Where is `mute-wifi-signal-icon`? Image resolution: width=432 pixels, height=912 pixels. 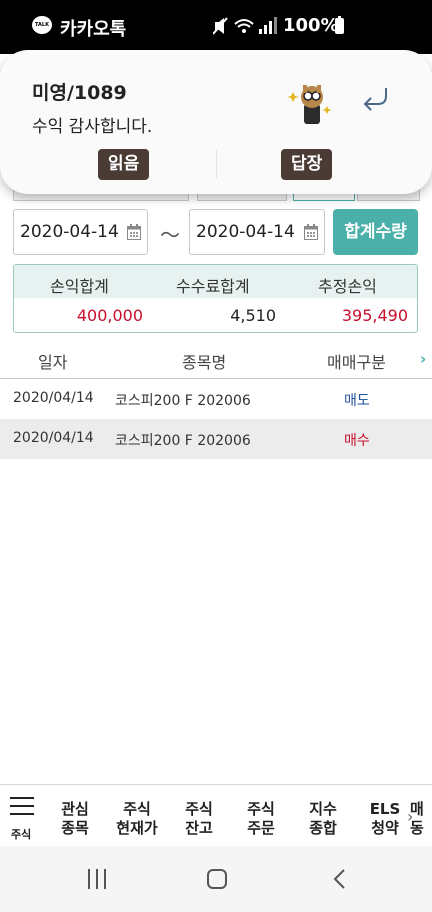 mute-wifi-signal-icon is located at coordinates (244, 26).